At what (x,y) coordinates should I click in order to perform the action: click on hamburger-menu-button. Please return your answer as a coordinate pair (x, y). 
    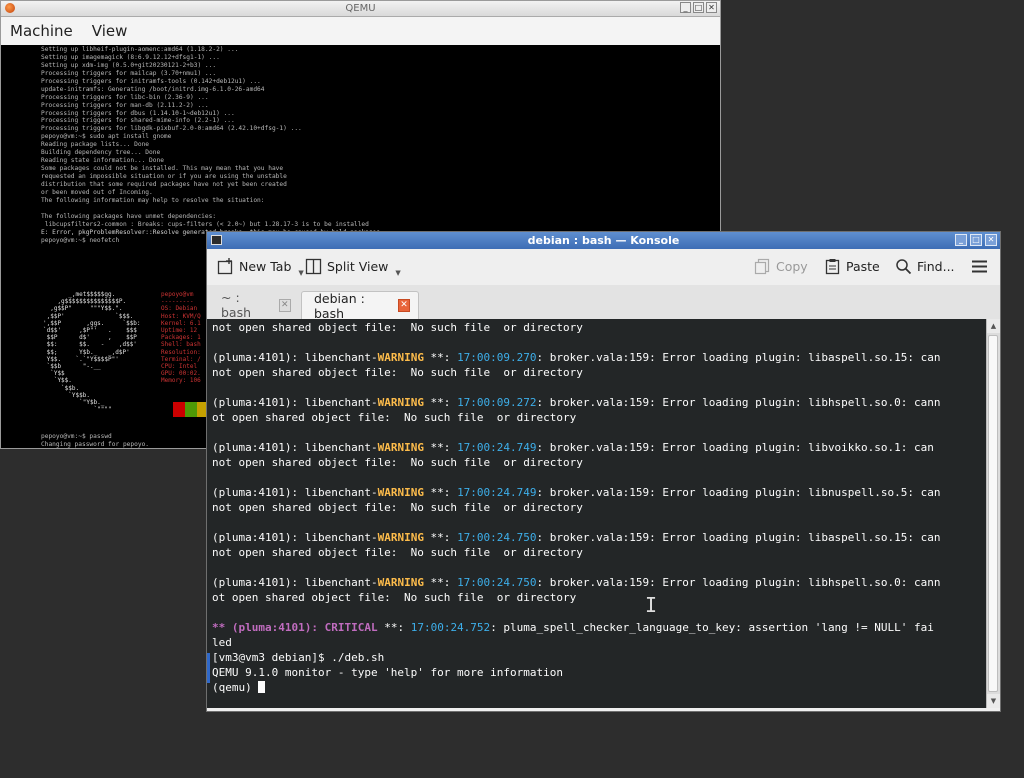
    Looking at the image, I should click on (979, 266).